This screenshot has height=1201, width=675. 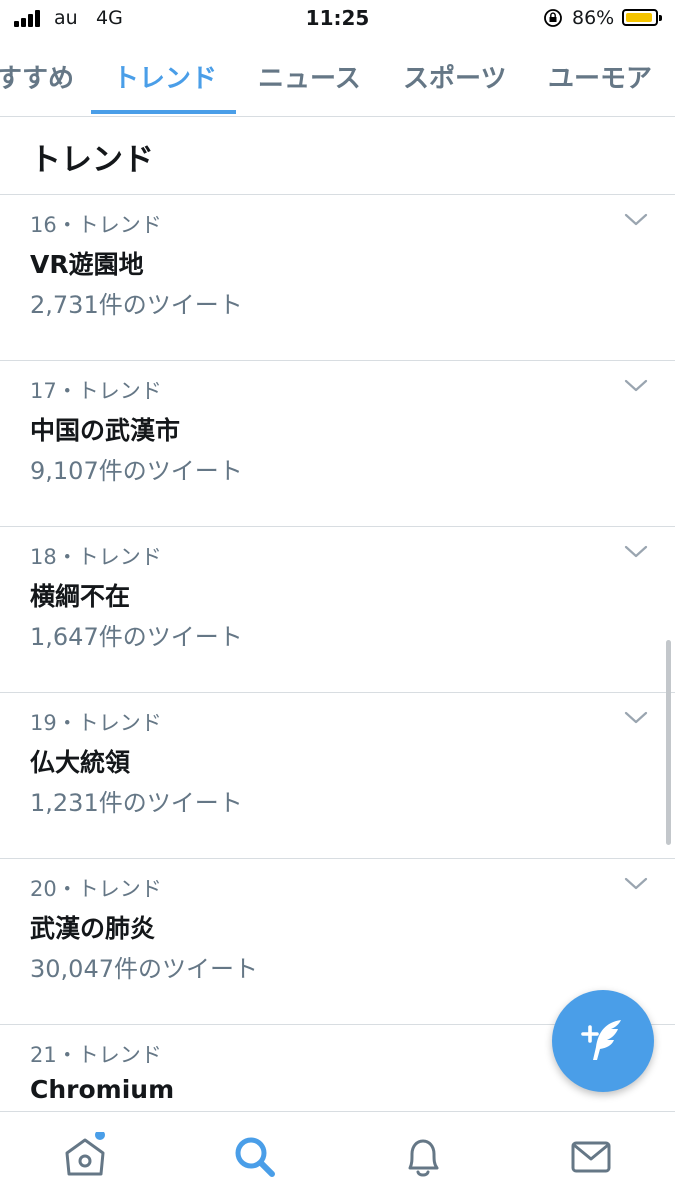 I want to click on trend-name: VR遊園地, so click(x=87, y=264).